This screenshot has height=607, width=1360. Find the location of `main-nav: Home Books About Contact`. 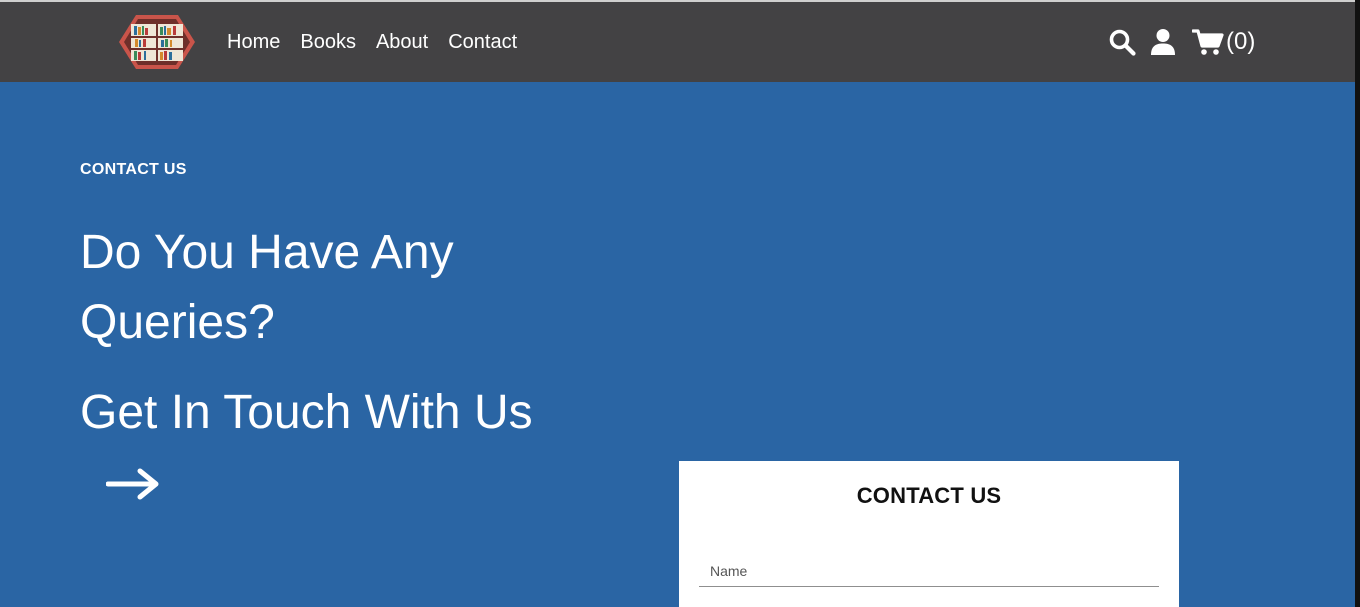

main-nav: Home Books About Contact is located at coordinates (372, 42).